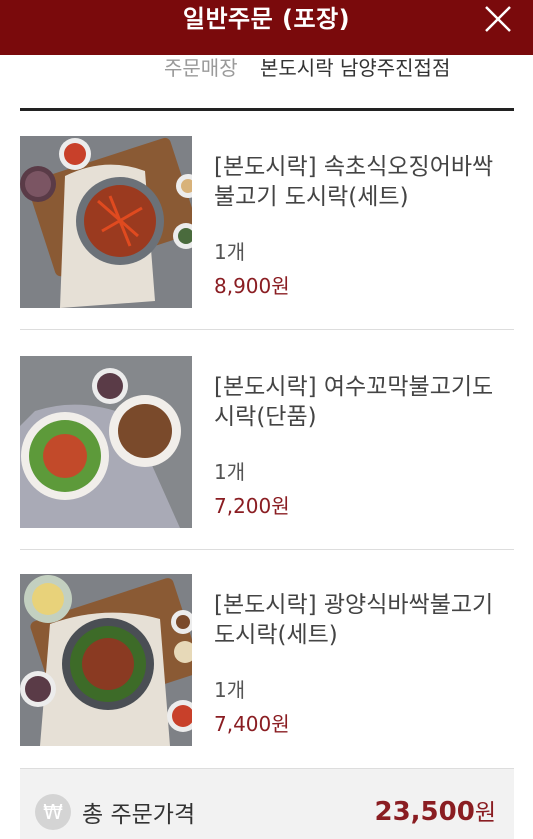 The height and width of the screenshot is (839, 533). What do you see at coordinates (424, 812) in the screenshot?
I see `total-value: 23,500` at bounding box center [424, 812].